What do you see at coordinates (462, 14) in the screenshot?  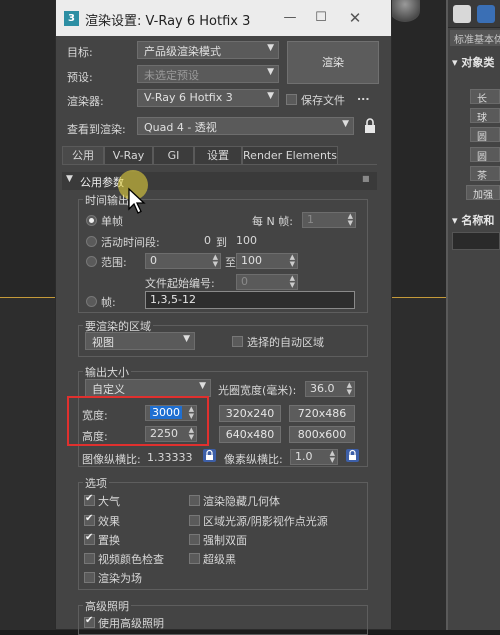 I see `create-tab-icon` at bounding box center [462, 14].